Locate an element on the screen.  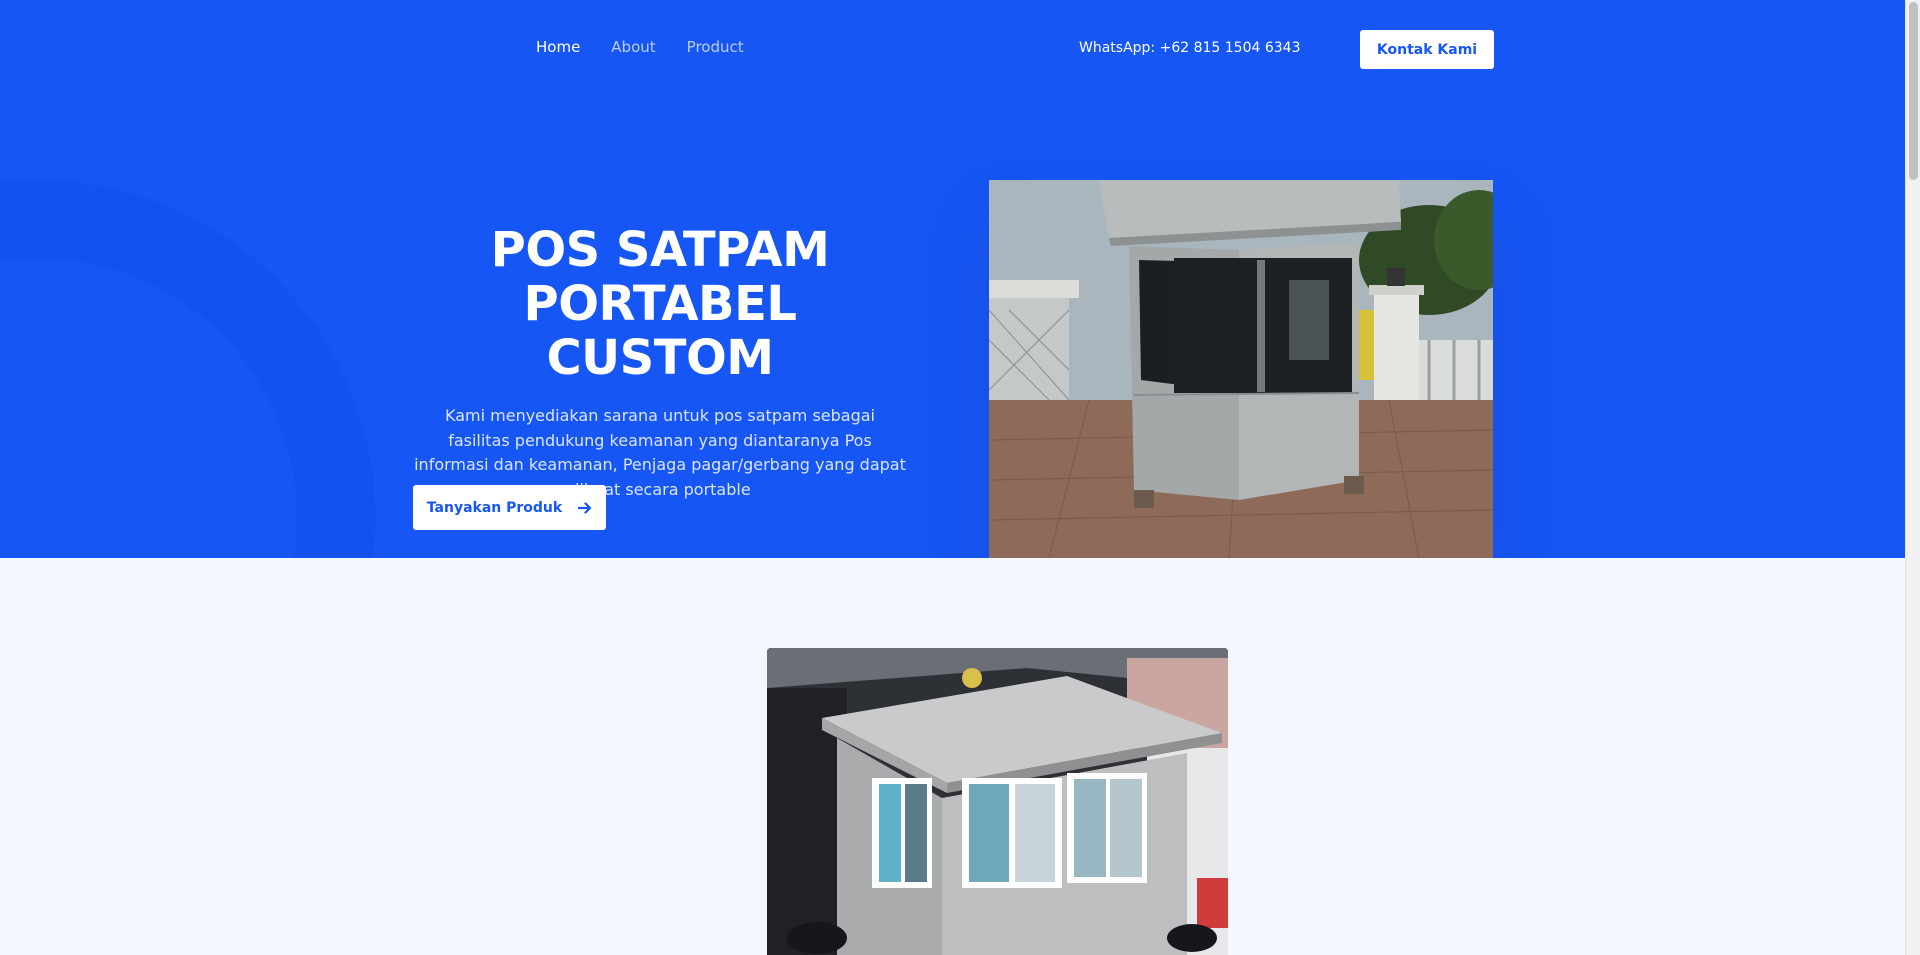
arrow-right-icon is located at coordinates (585, 507).